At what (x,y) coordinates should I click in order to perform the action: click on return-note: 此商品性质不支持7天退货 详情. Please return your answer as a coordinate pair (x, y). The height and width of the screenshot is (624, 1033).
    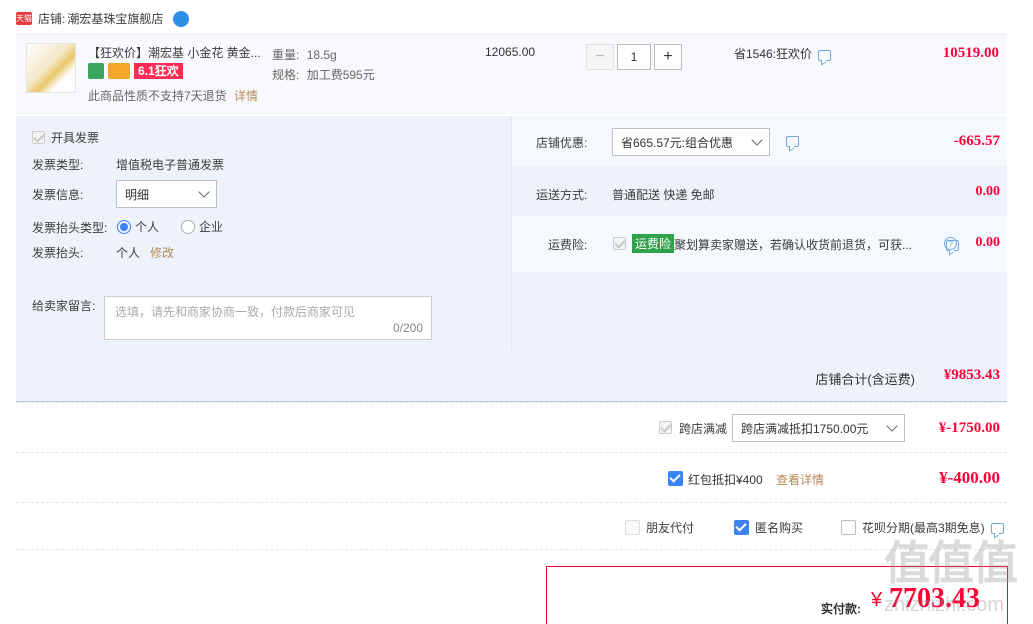
    Looking at the image, I should click on (173, 95).